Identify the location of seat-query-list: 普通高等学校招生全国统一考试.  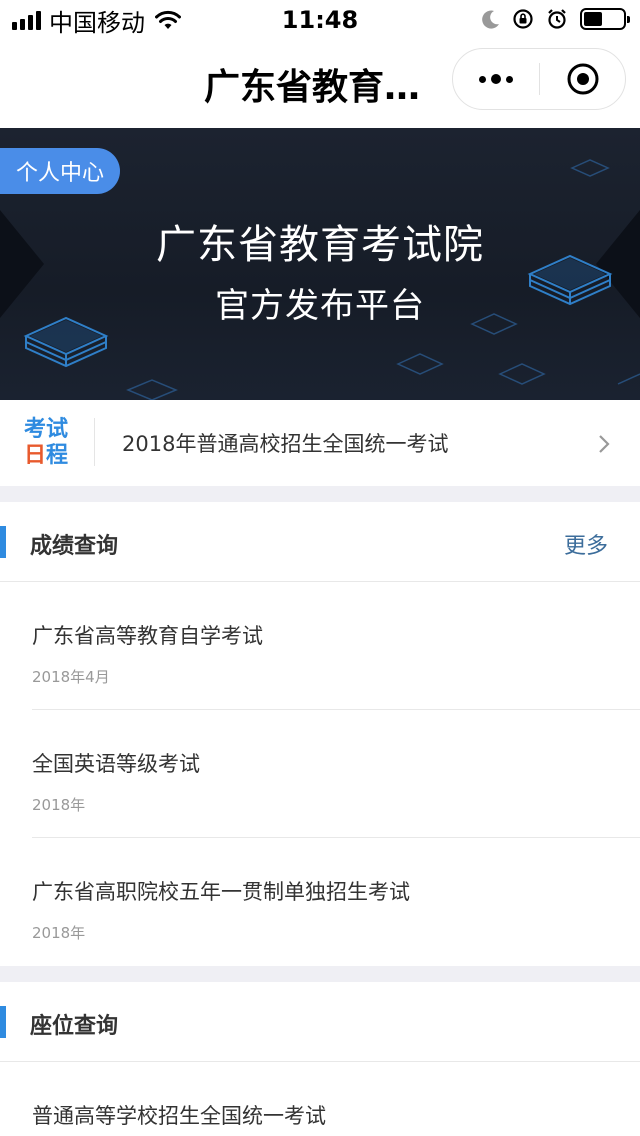
(320, 1099).